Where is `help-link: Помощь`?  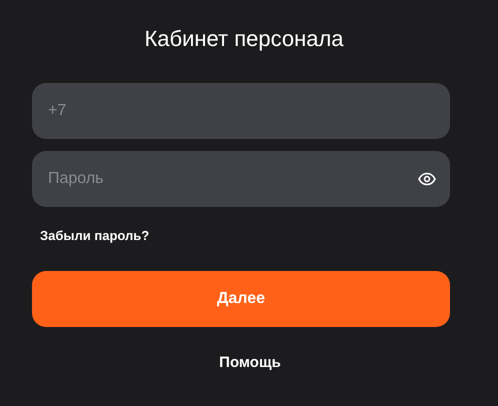 help-link: Помощь is located at coordinates (250, 363).